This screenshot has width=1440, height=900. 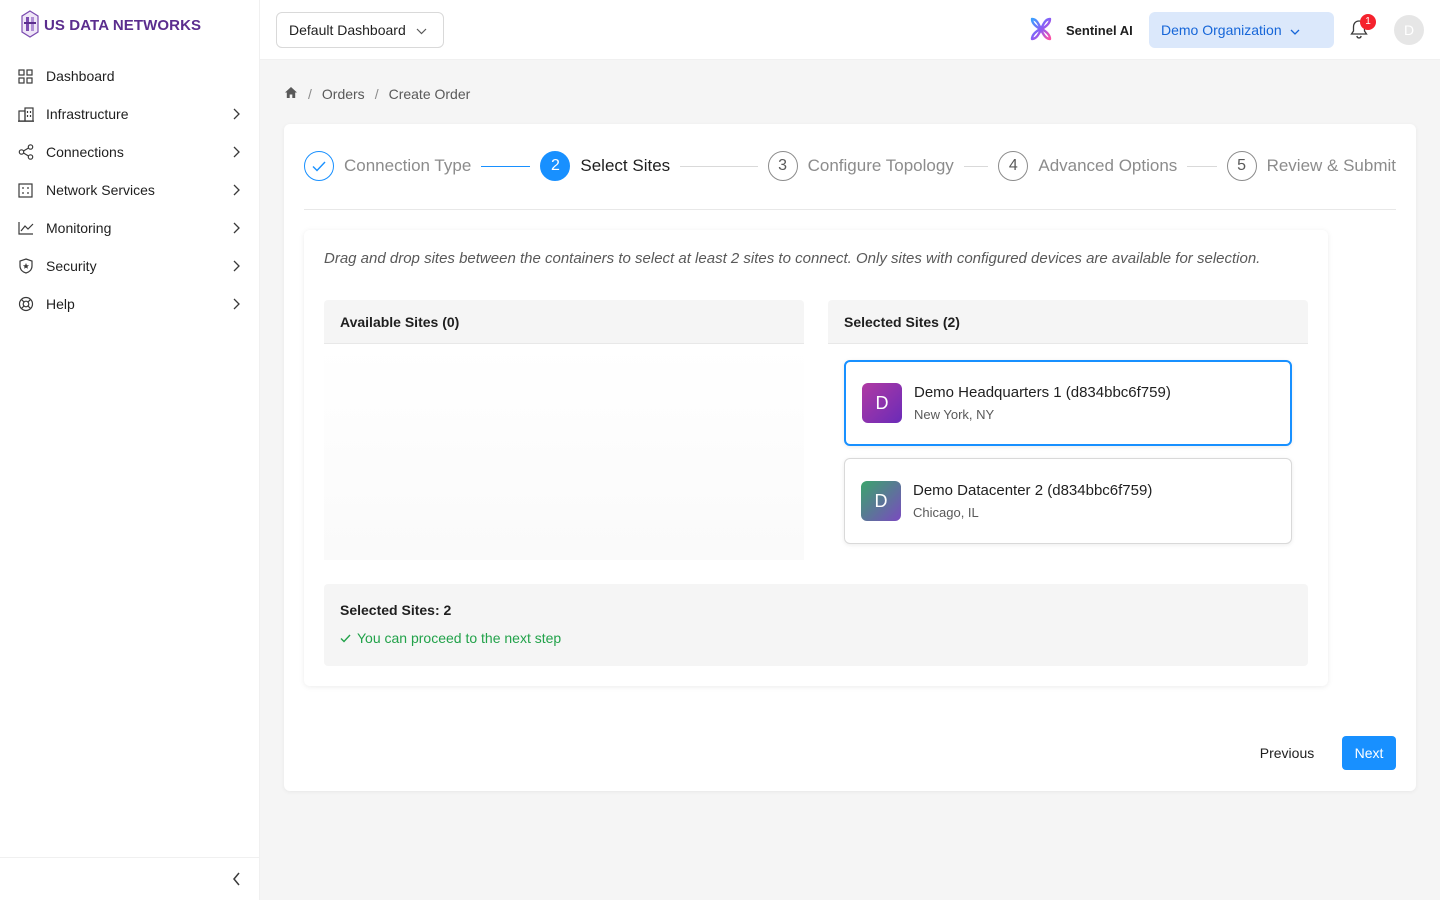 I want to click on step-label: Advanced Options, so click(x=1108, y=165).